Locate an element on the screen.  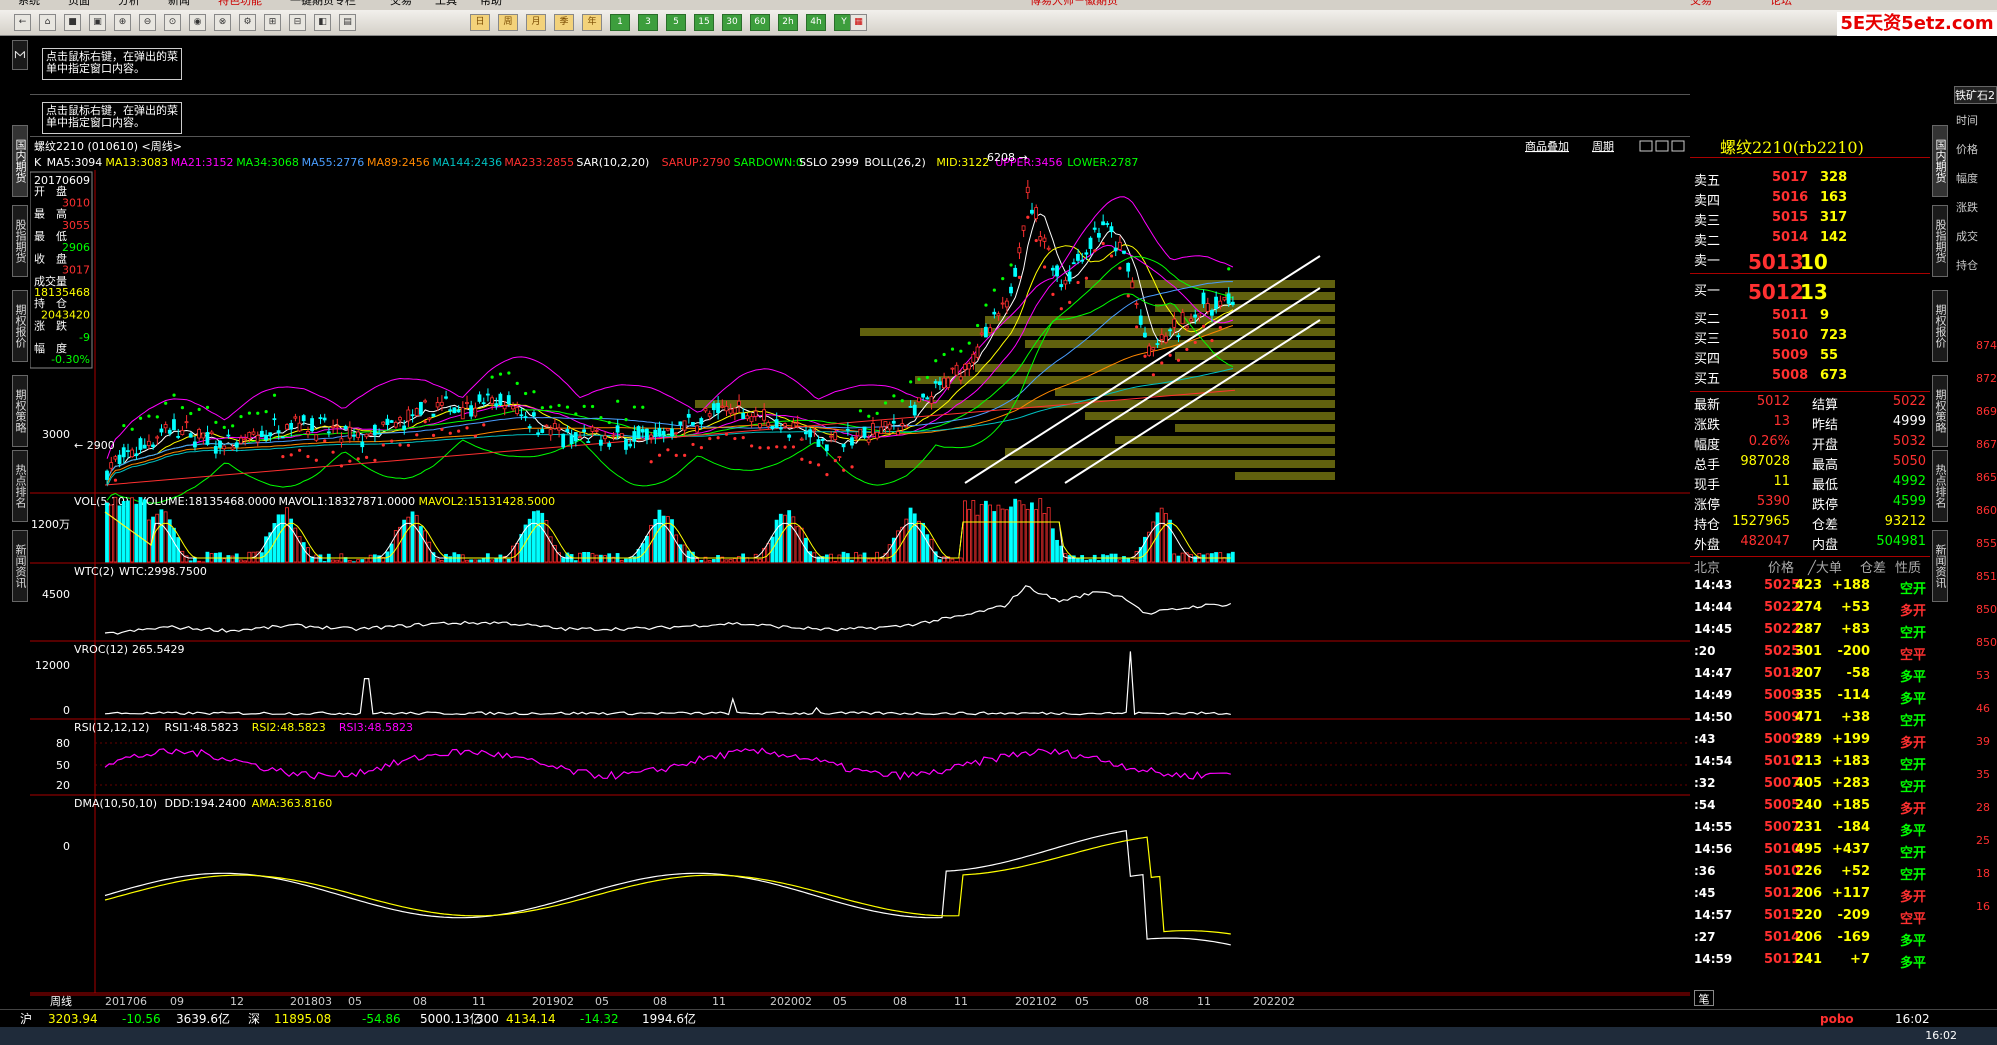
ask-row: 卖二 5014 142 is located at coordinates (1810, 240).